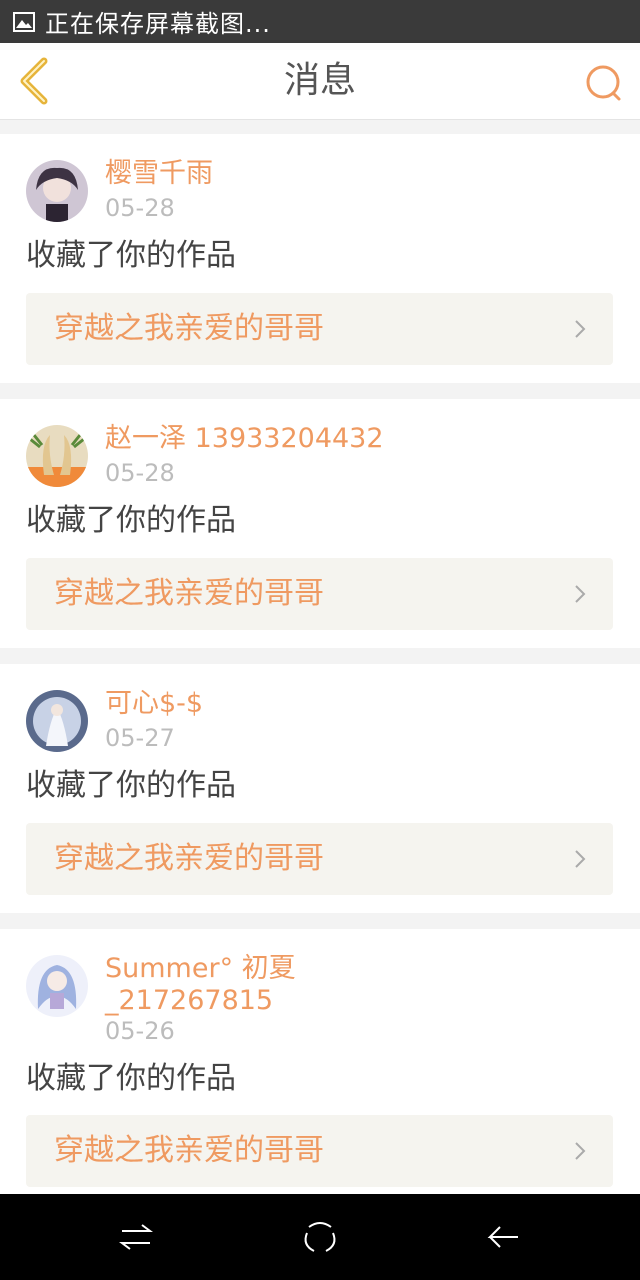  Describe the element at coordinates (200, 968) in the screenshot. I see `username-line1: Summer° 初夏` at that location.